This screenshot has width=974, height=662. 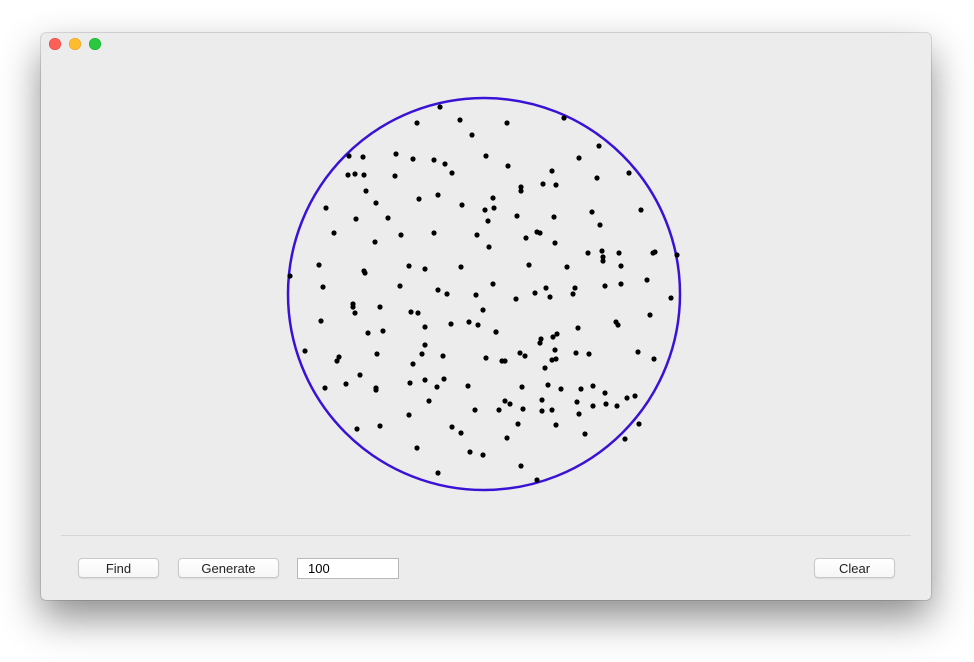 I want to click on toolbar-separator, so click(x=486, y=535).